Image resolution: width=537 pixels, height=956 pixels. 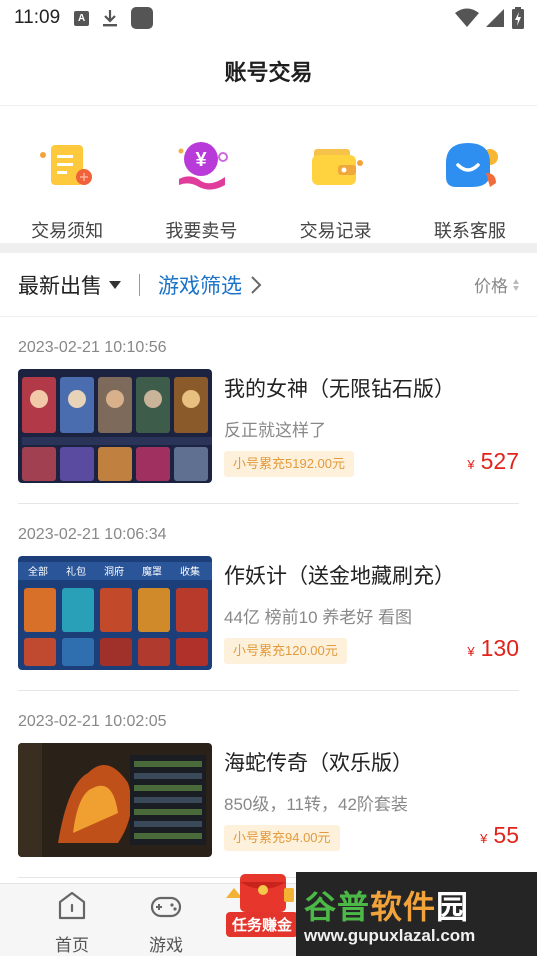 What do you see at coordinates (60, 286) in the screenshot?
I see `latest-sale-label: 最新出售` at bounding box center [60, 286].